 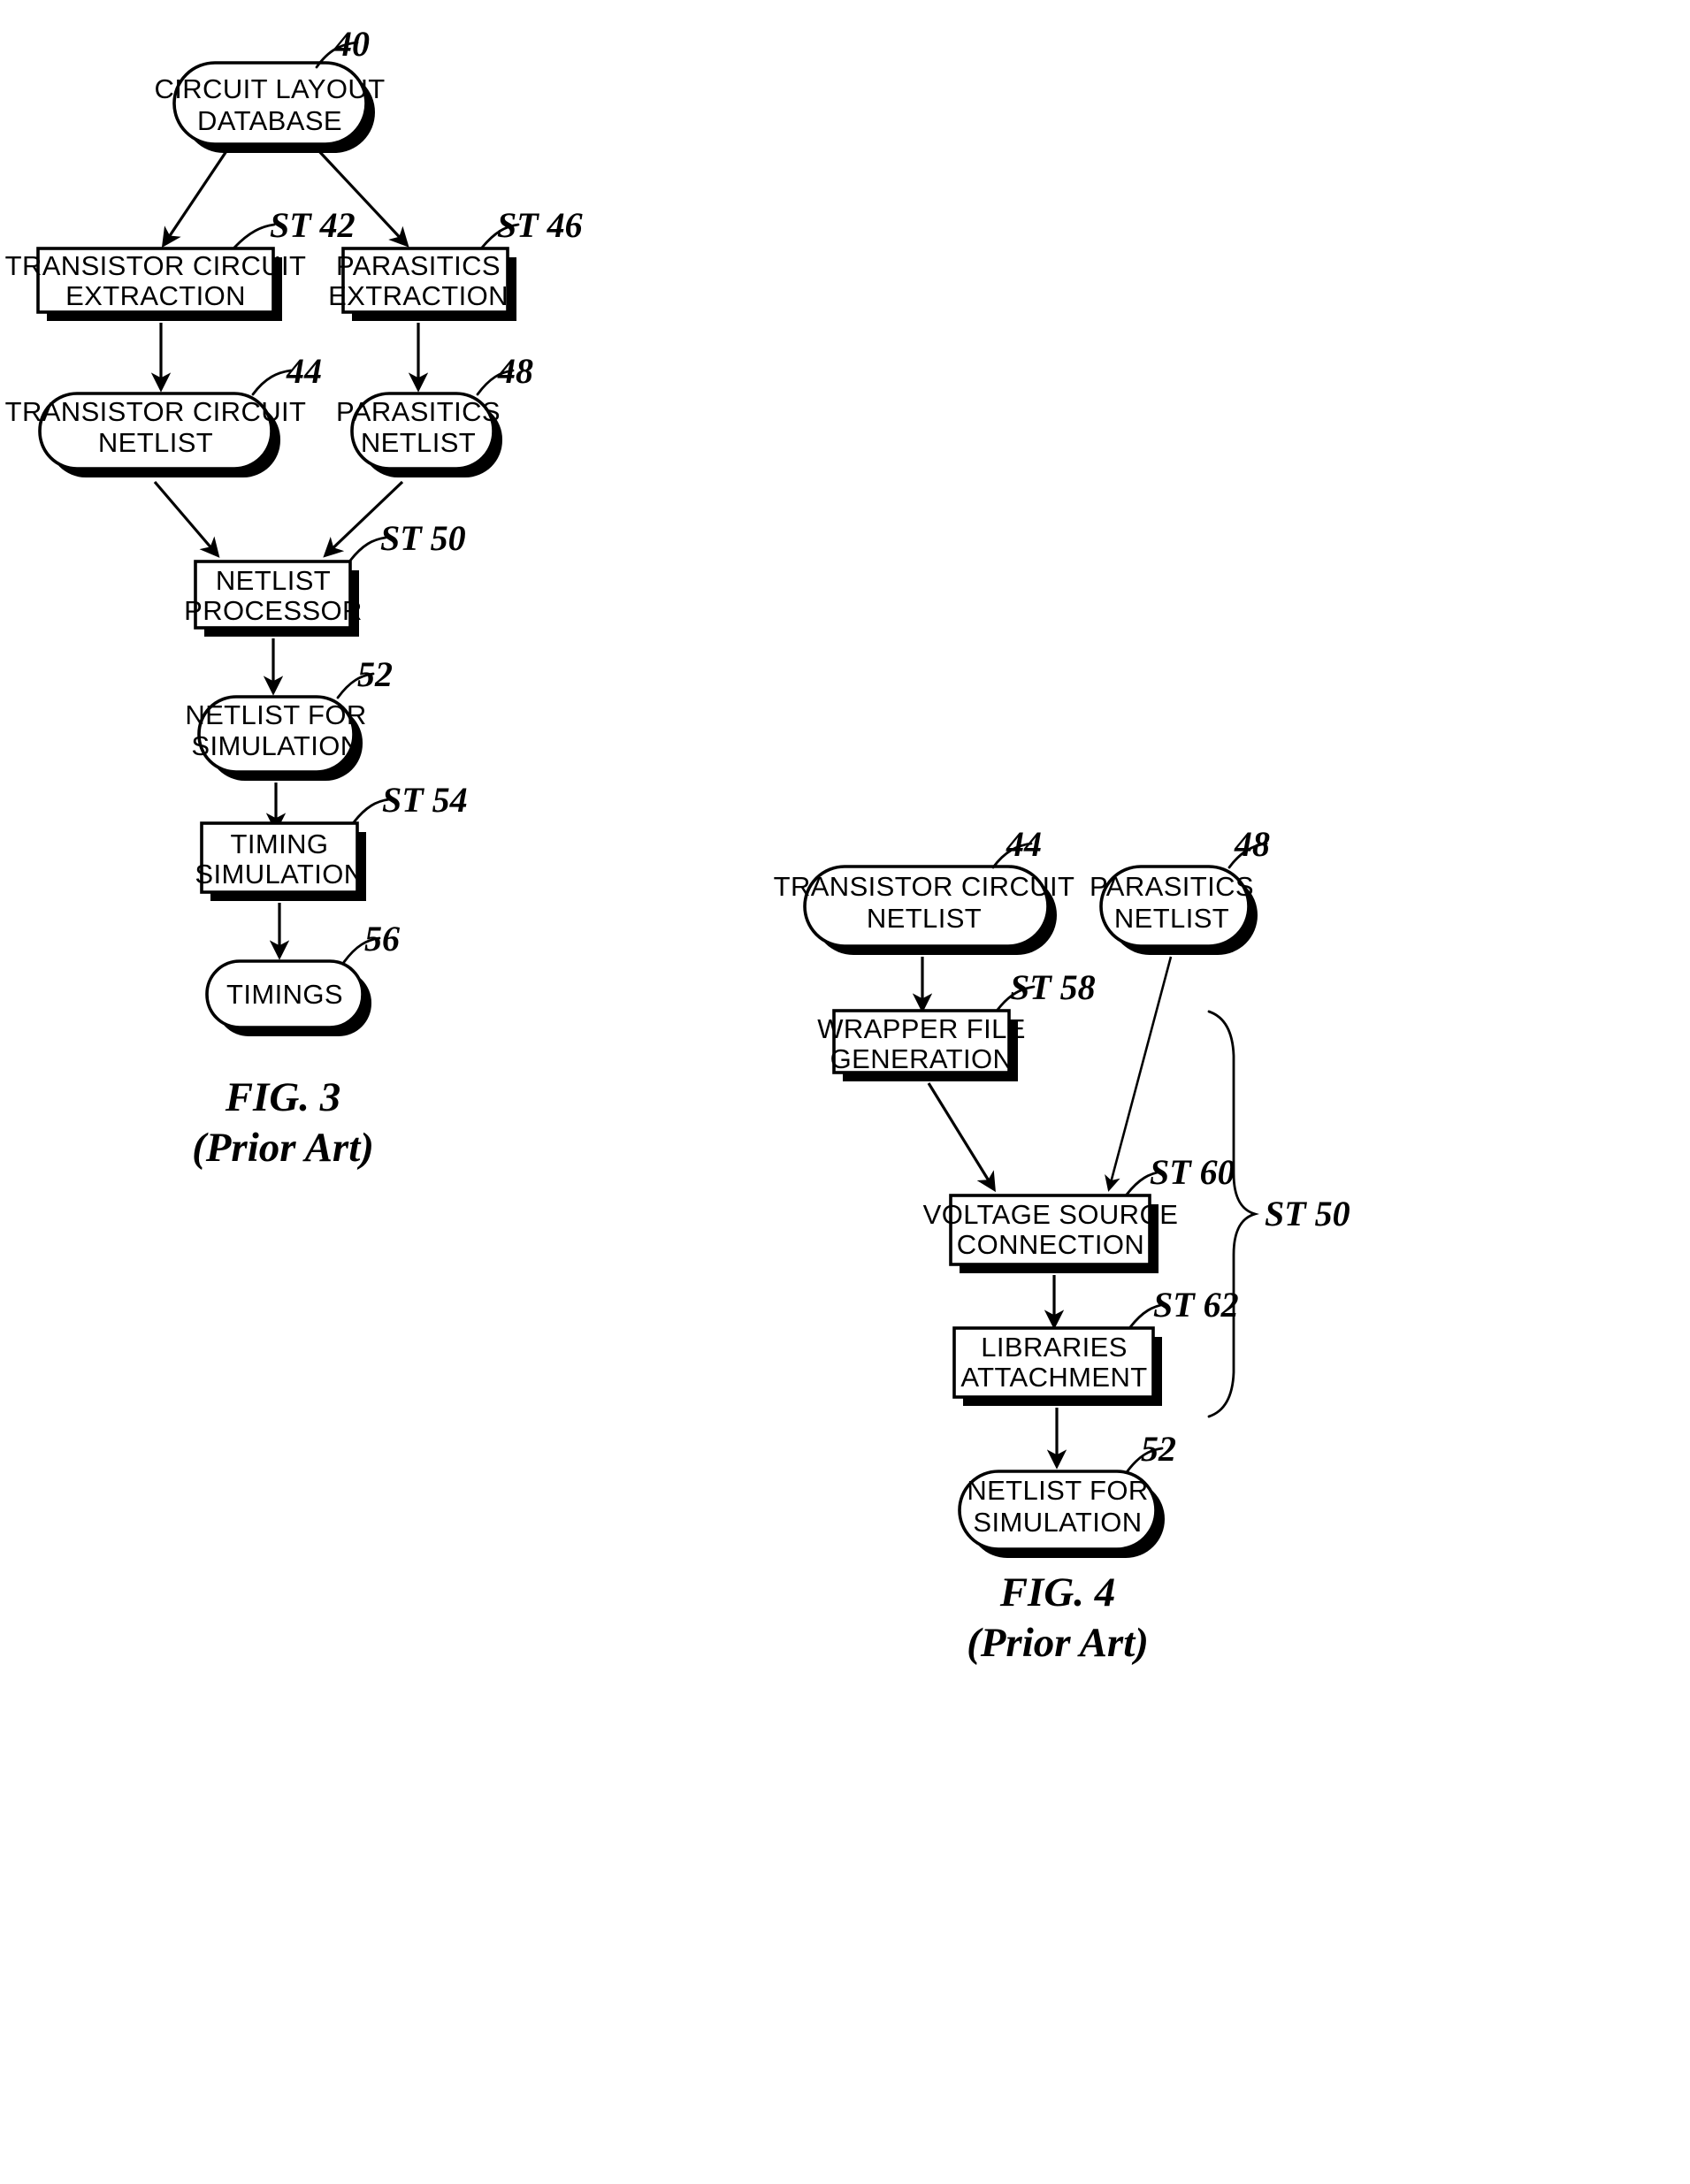 I want to click on figure-4-caption: FIG. 4 (Prior Art), so click(x=1058, y=1617).